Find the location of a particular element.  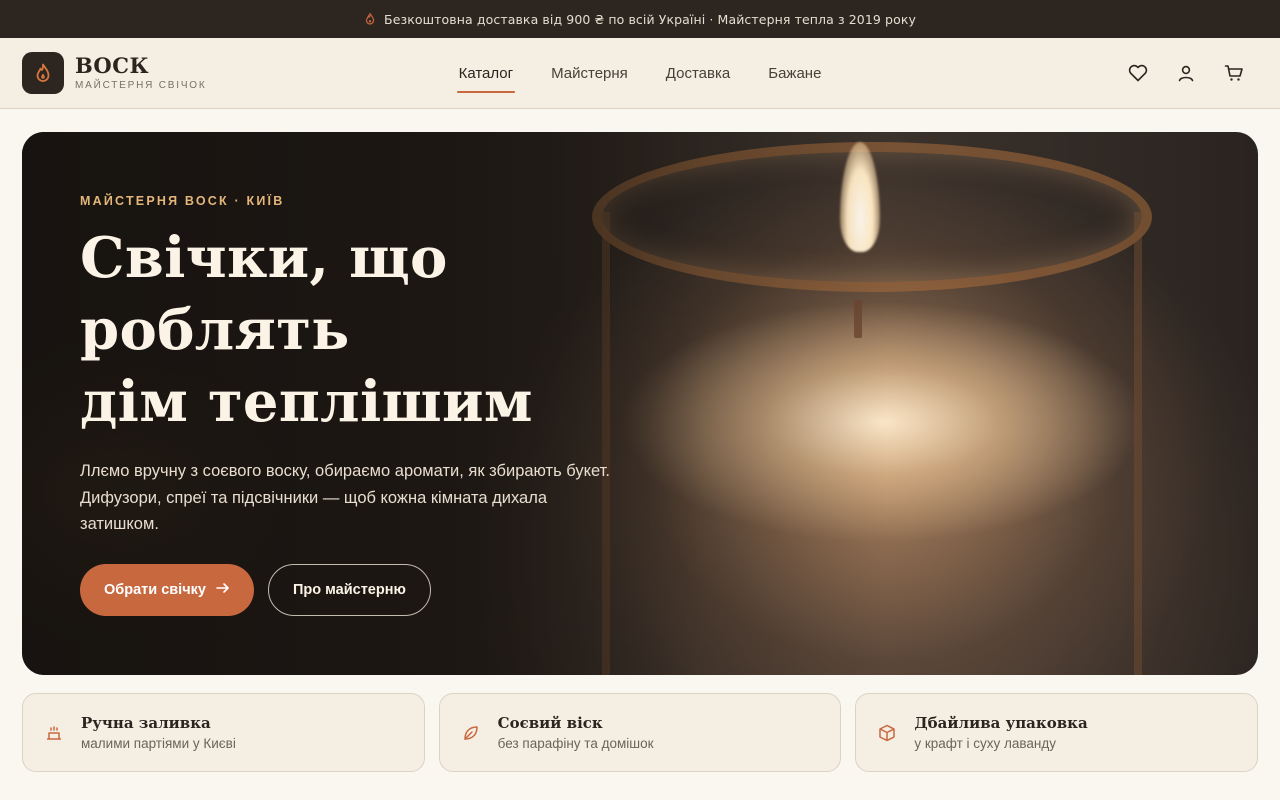

nav-item-wishlist: Бажане is located at coordinates (794, 73).